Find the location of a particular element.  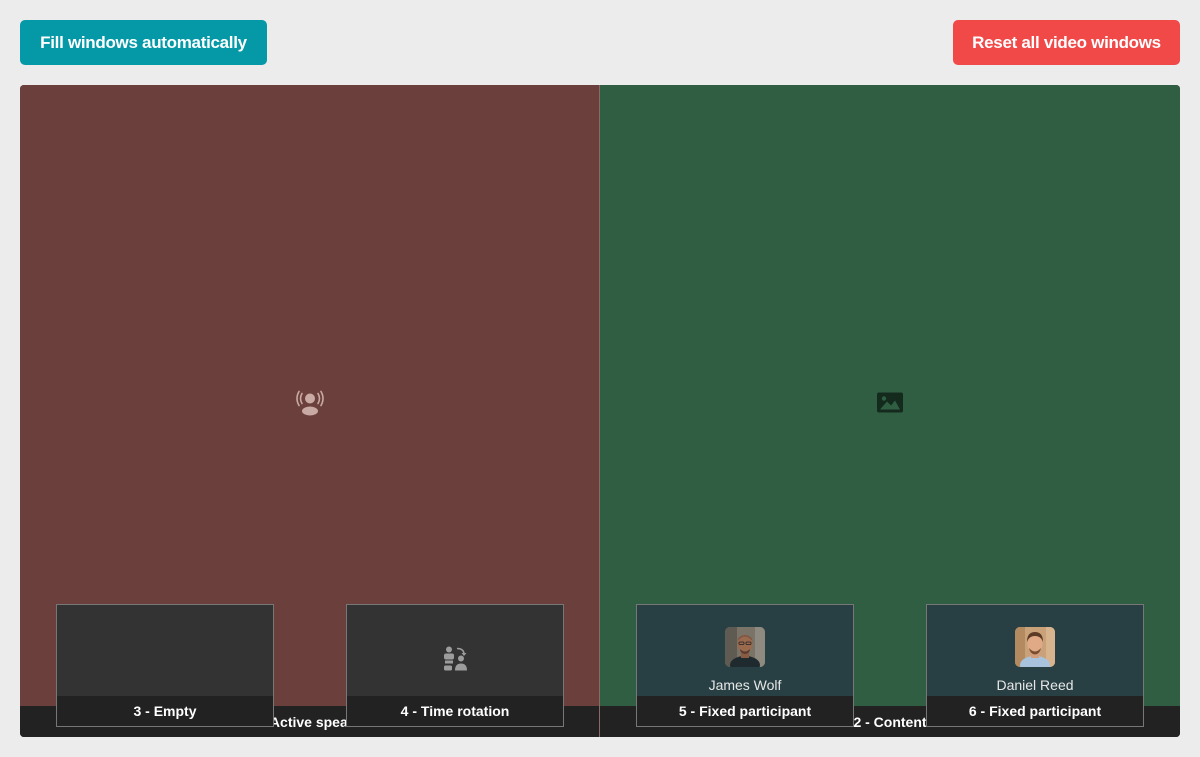

participant-name: James Wolf is located at coordinates (745, 685).